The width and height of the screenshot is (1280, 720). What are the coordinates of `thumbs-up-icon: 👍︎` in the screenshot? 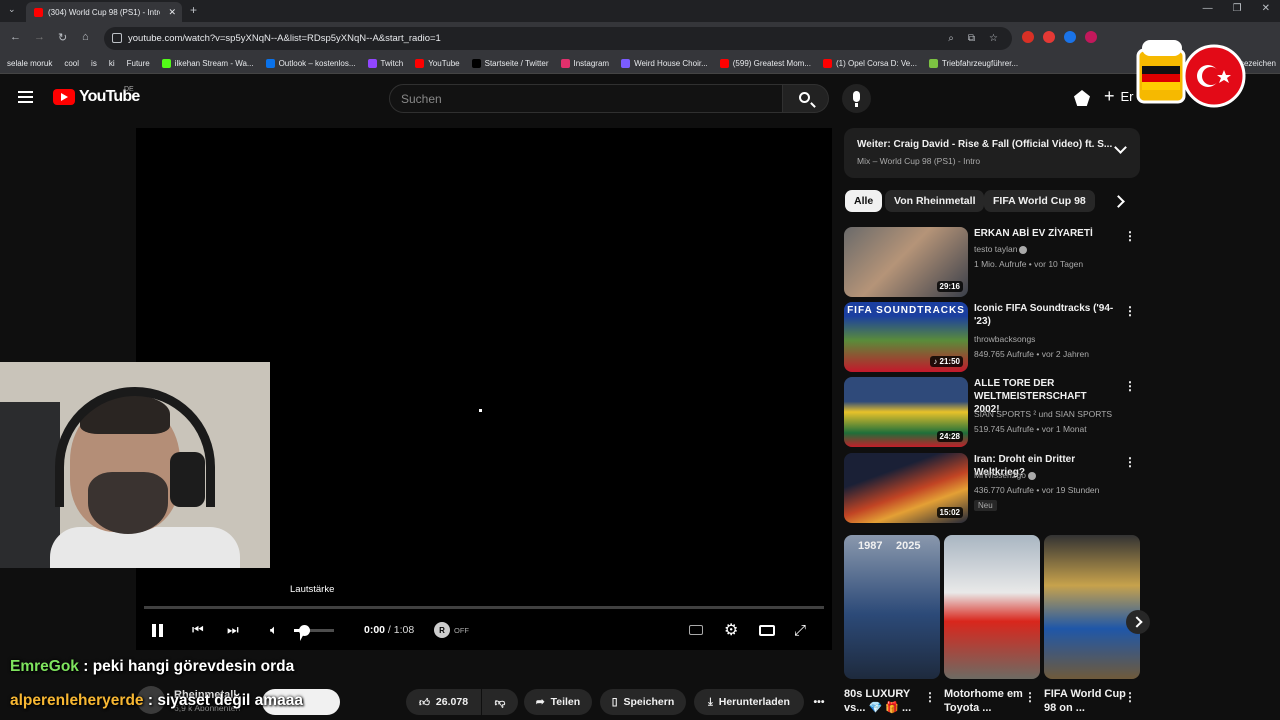 It's located at (424, 702).